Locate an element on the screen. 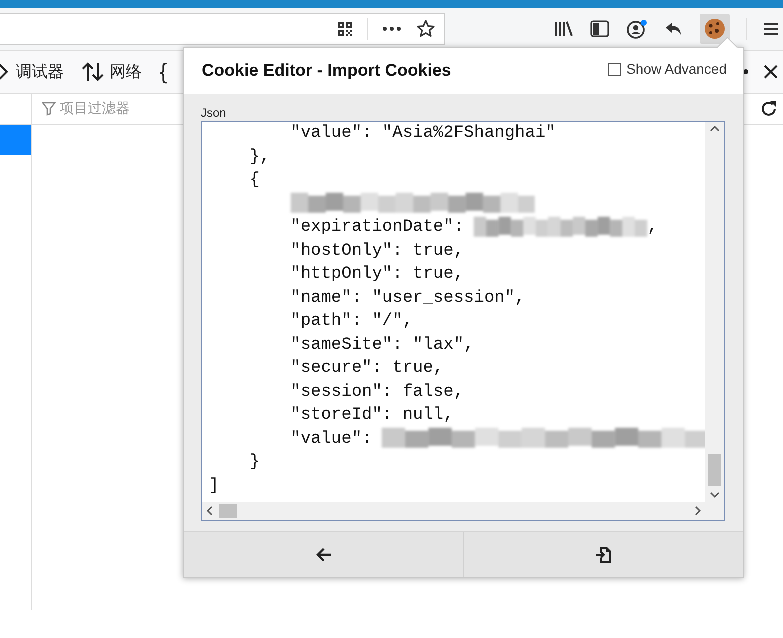 This screenshot has width=783, height=638. close-icon is located at coordinates (771, 72).